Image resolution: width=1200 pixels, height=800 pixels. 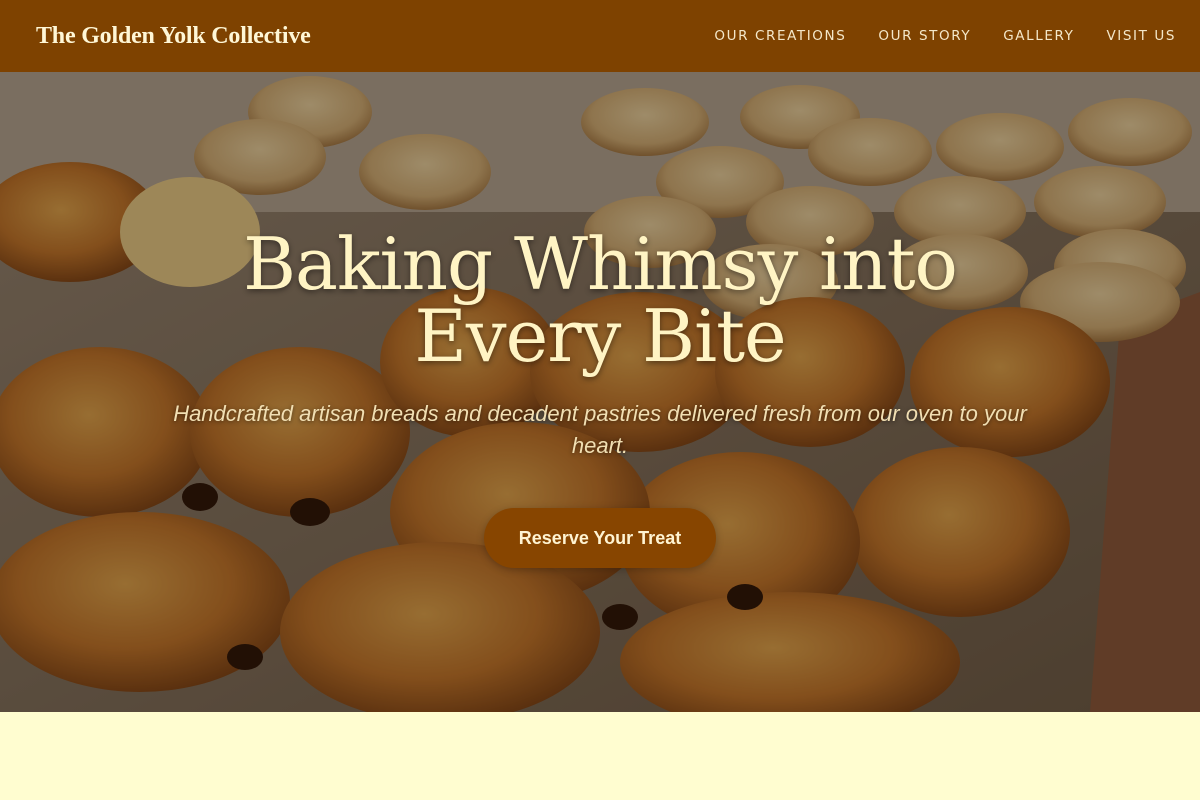 I want to click on brand-logo: The Golden Yolk Collective, so click(x=173, y=36).